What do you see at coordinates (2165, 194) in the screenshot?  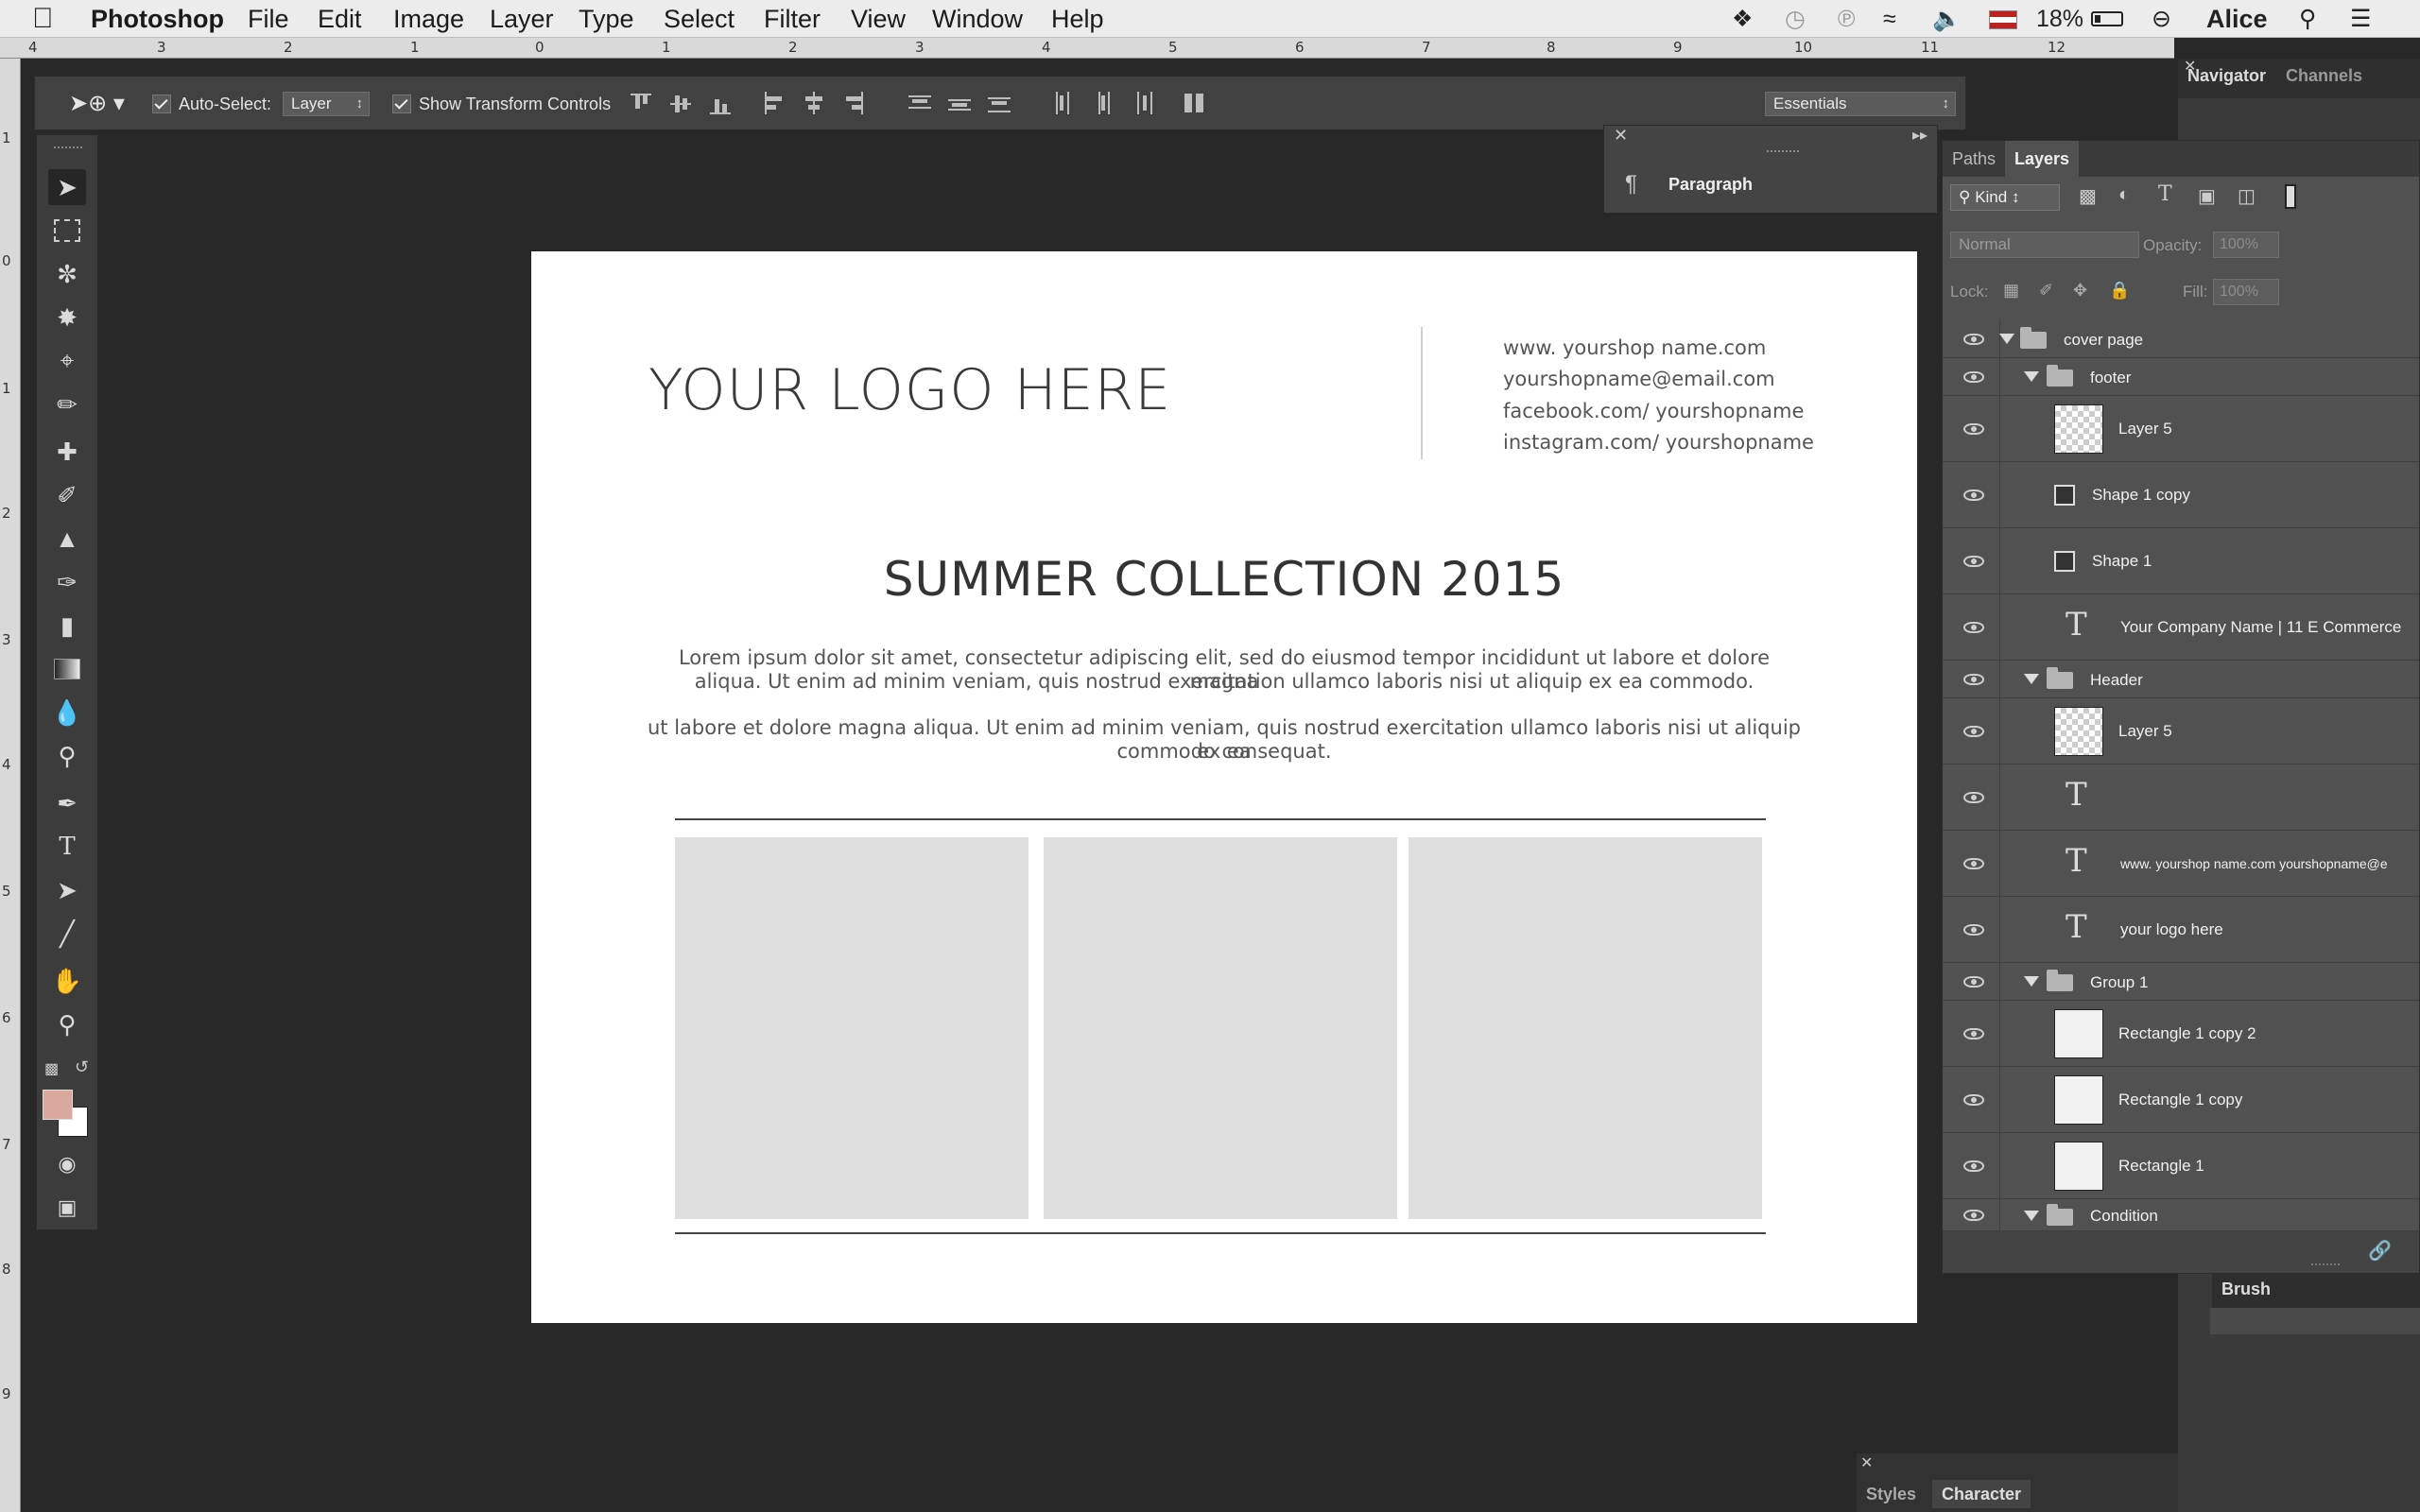 I see `filter-type-icon: T` at bounding box center [2165, 194].